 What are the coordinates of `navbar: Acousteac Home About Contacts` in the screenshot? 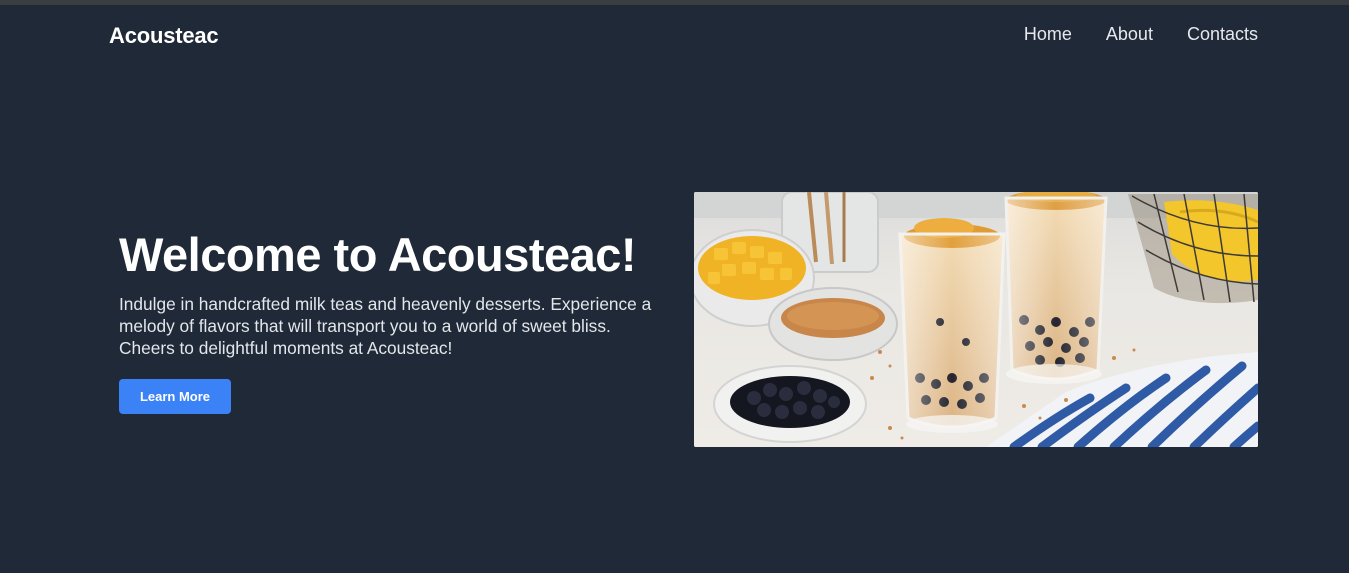 It's located at (674, 35).